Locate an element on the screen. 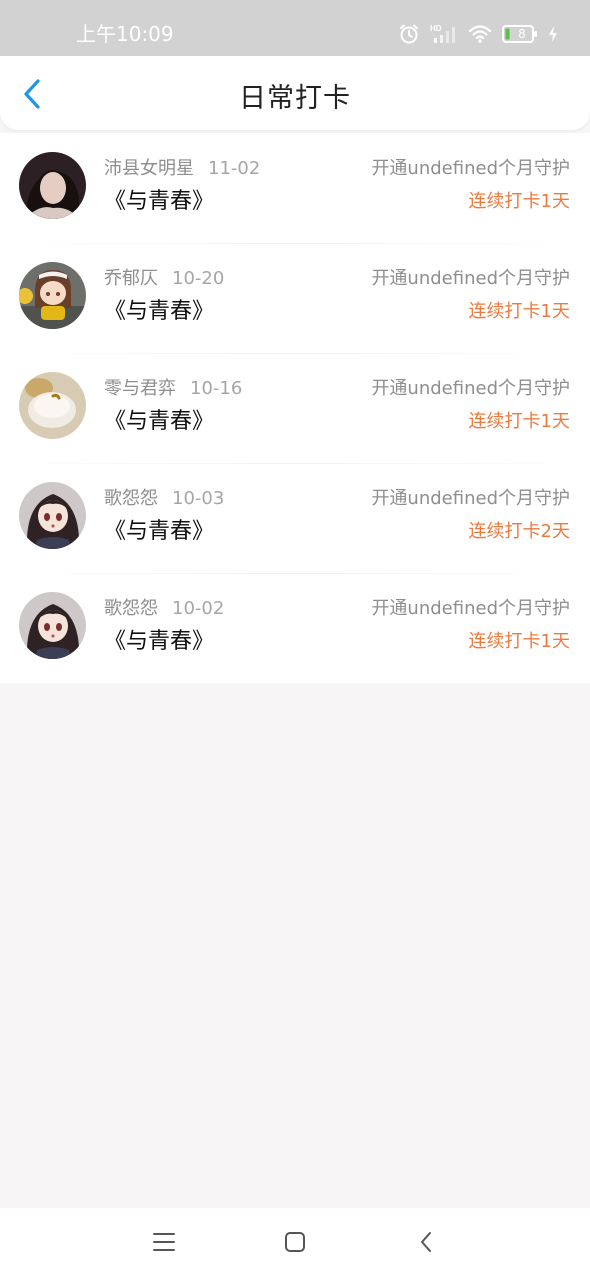 This screenshot has width=590, height=1280. menu-button is located at coordinates (164, 1244).